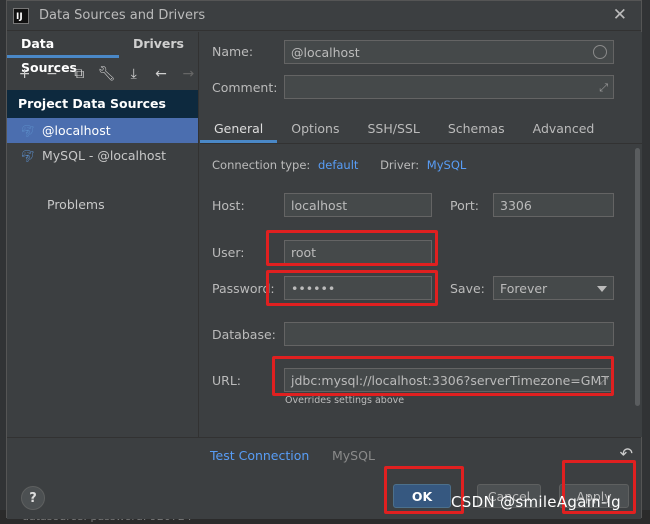  I want to click on tab-drivers: Drivers, so click(158, 45).